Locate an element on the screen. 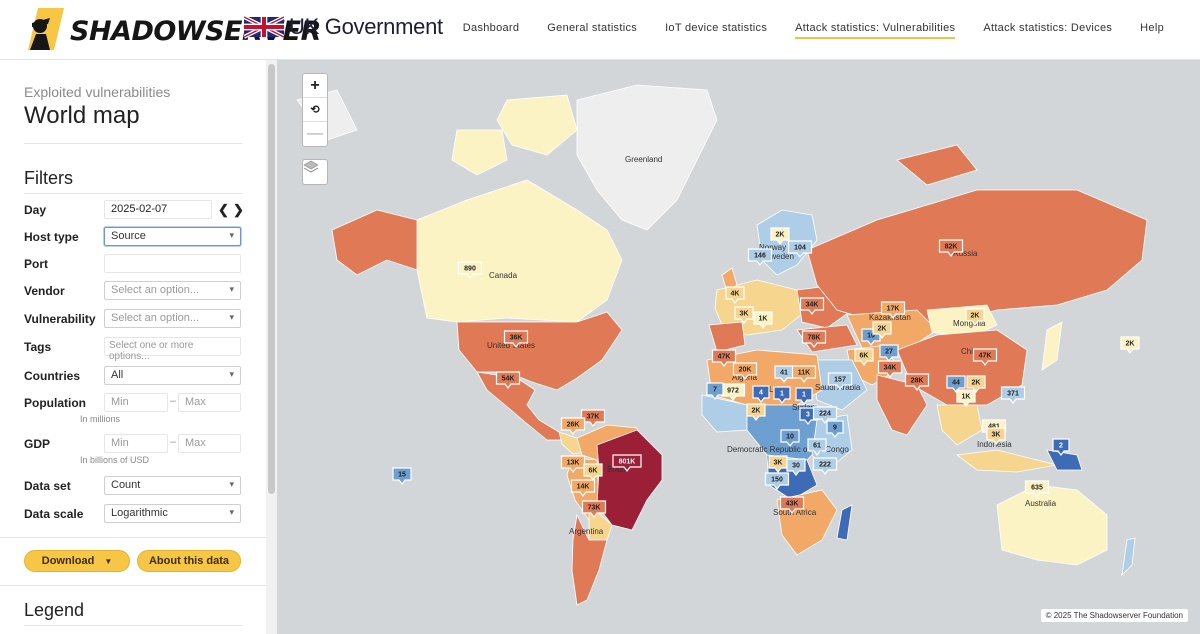 This screenshot has width=1200, height=634. download-button: Download ▼ is located at coordinates (77, 561).